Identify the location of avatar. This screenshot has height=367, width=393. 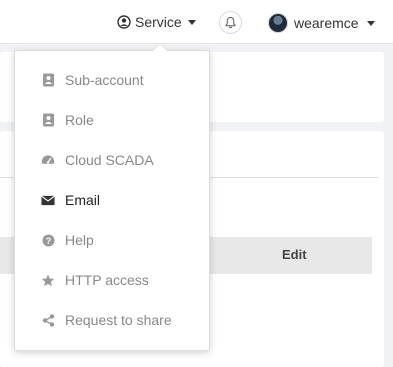
(278, 23).